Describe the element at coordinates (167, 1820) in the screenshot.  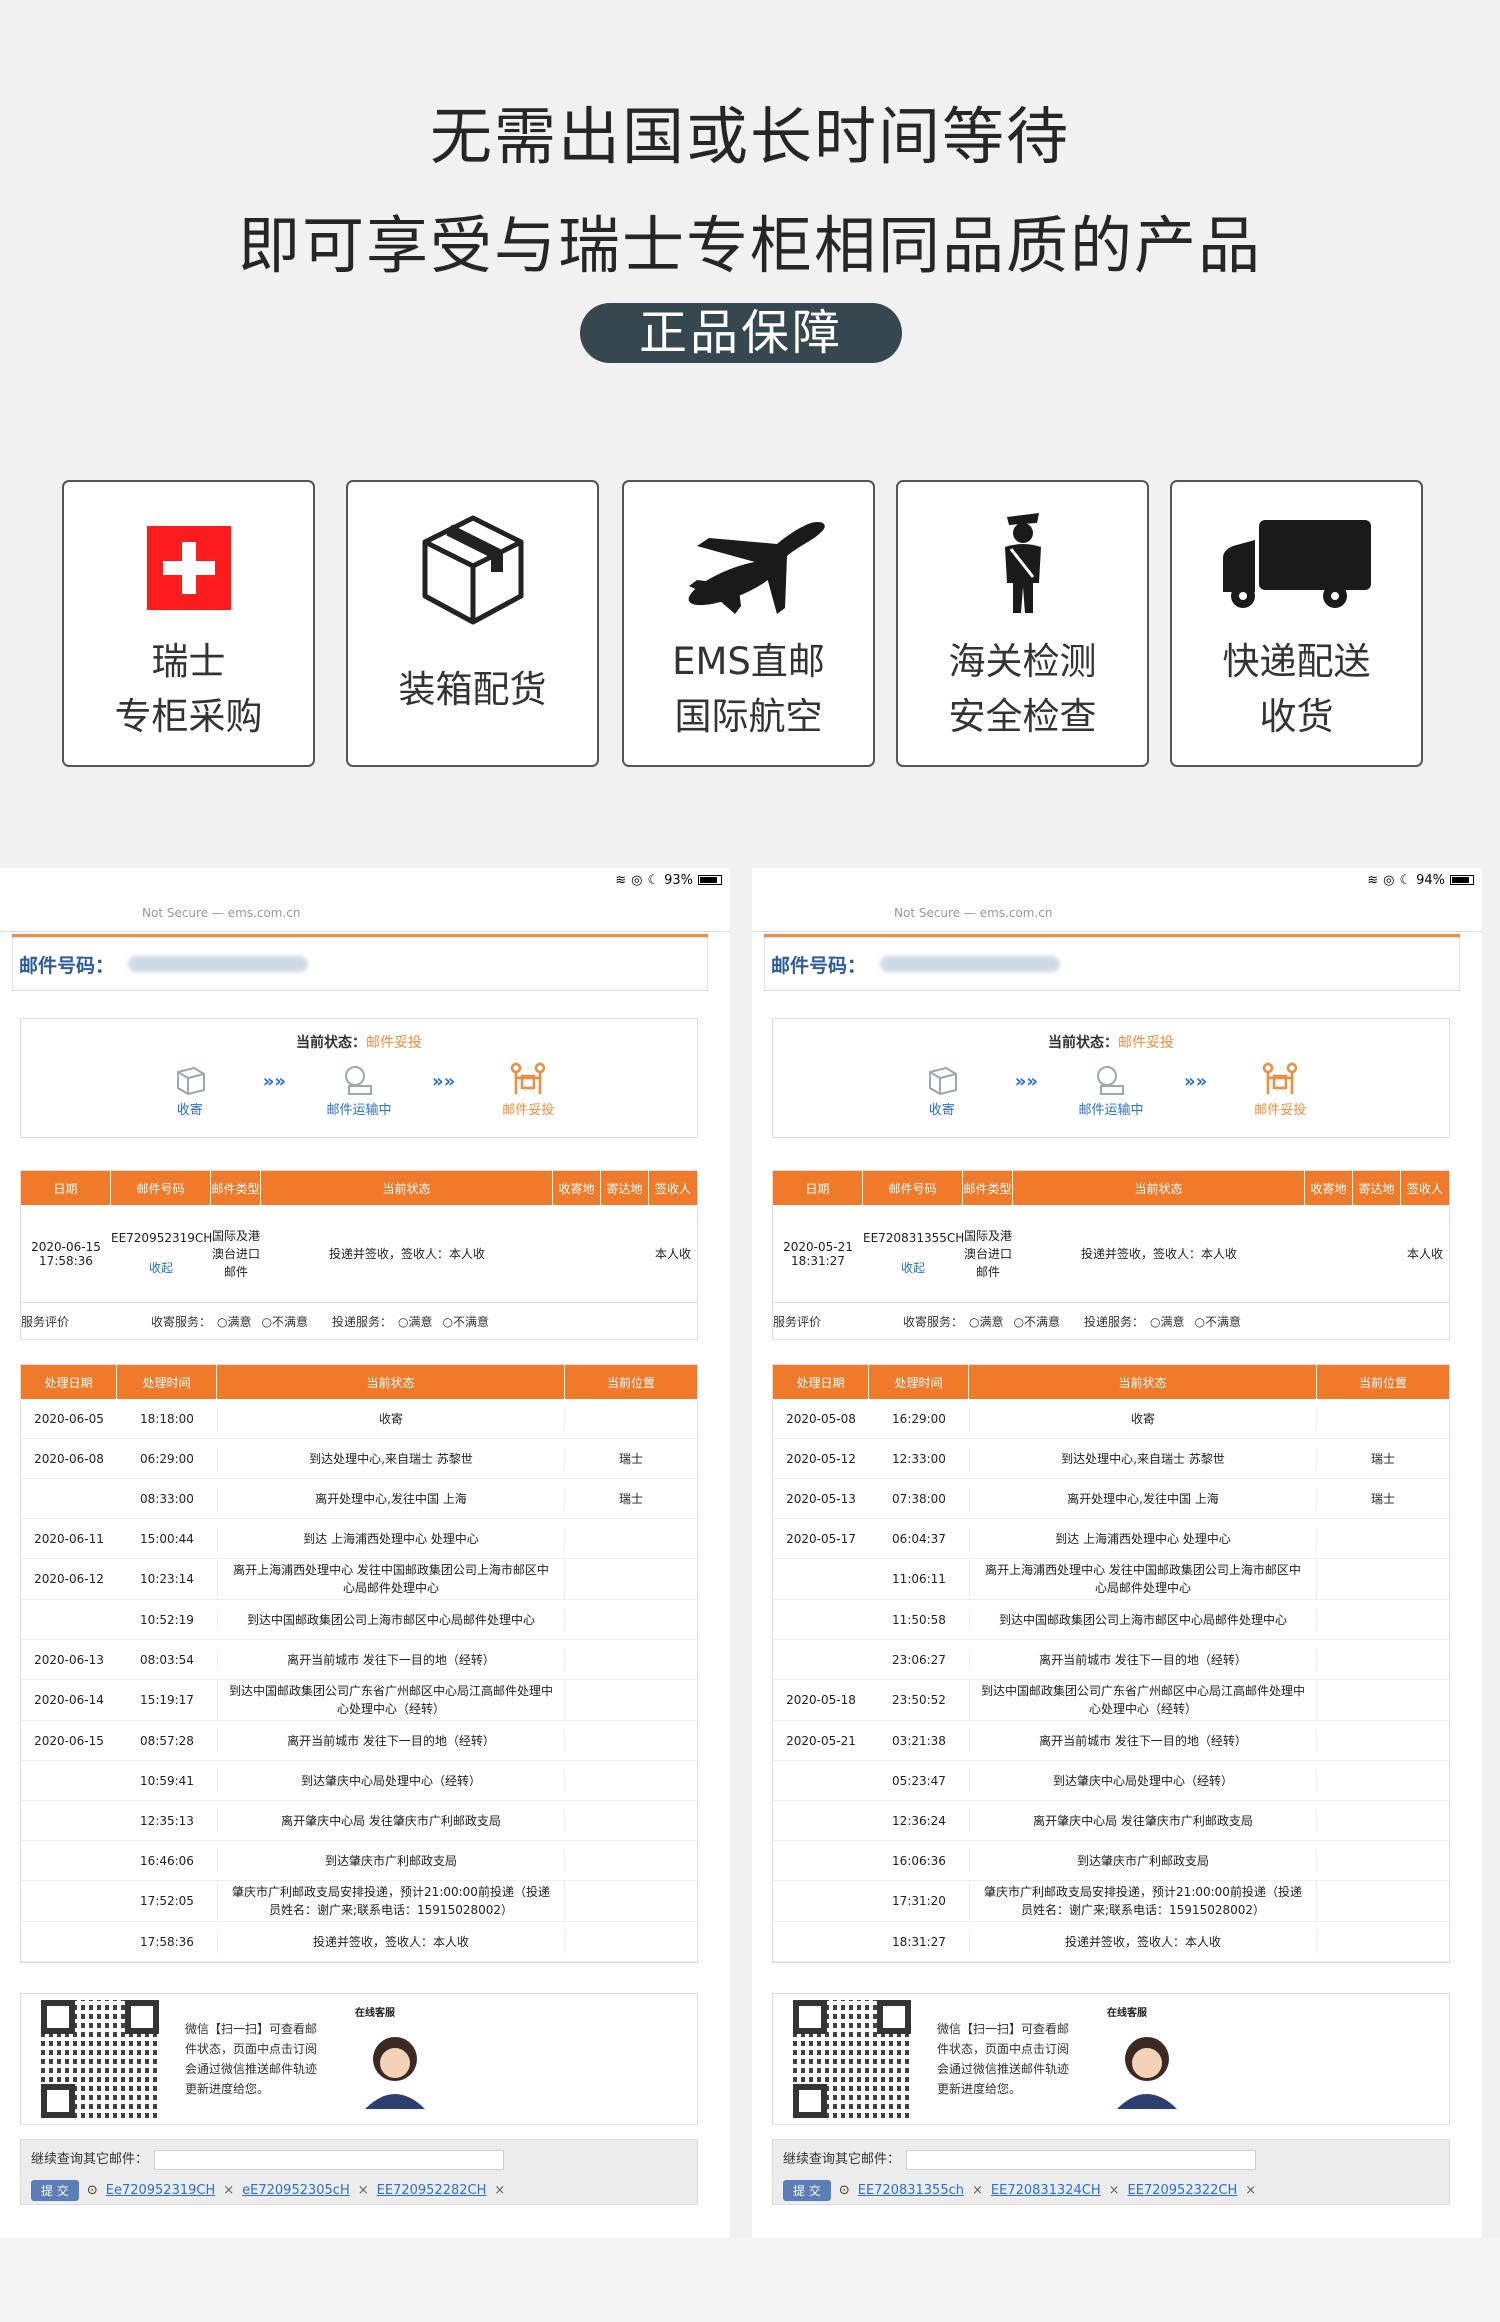
I see `table-cell: 12:35:13` at that location.